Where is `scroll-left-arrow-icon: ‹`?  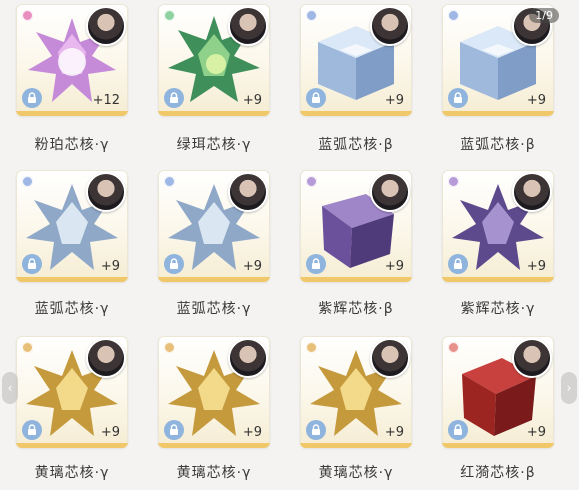
scroll-left-arrow-icon: ‹ is located at coordinates (10, 388).